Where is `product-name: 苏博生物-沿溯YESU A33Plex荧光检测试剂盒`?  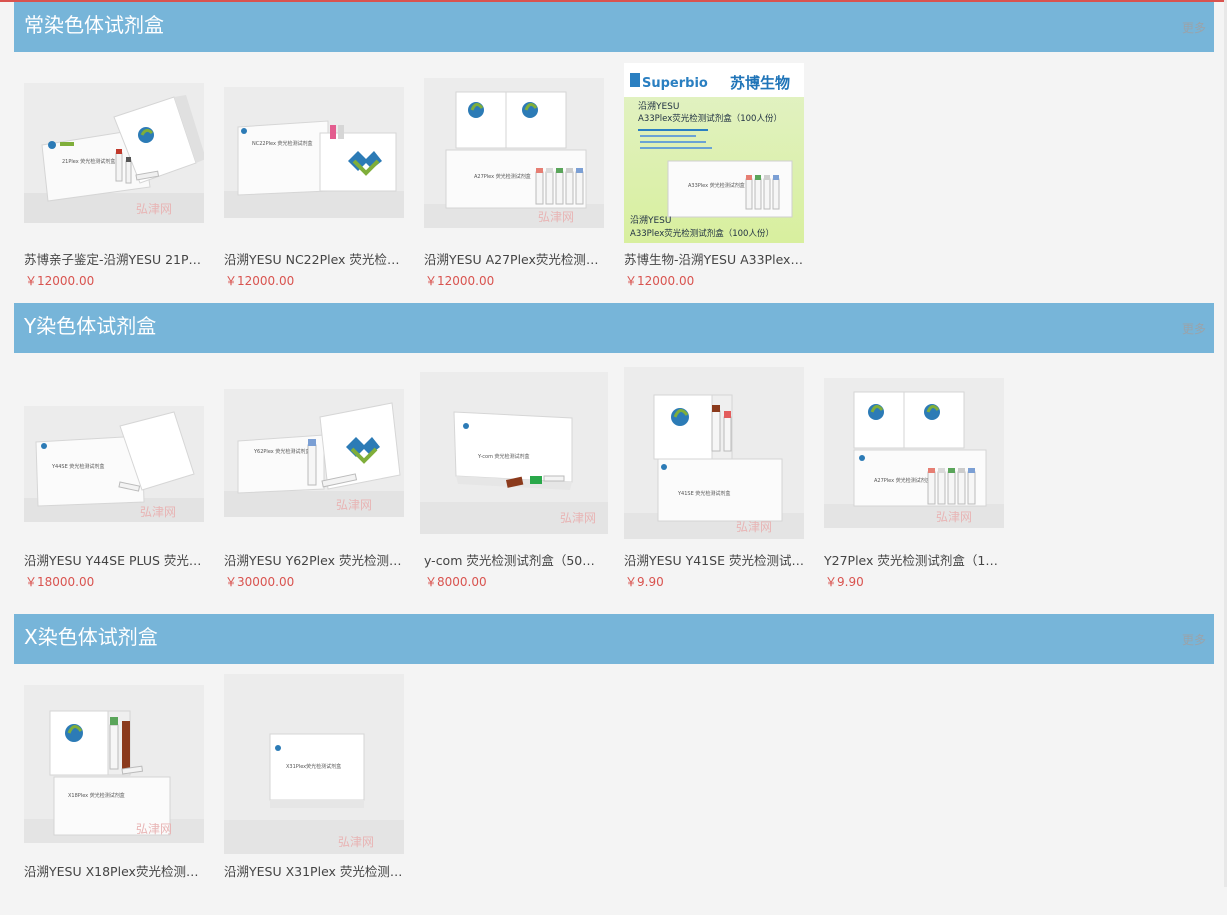
product-name: 苏博生物-沿溯YESU A33Plex荧光检测试剂盒 is located at coordinates (714, 260).